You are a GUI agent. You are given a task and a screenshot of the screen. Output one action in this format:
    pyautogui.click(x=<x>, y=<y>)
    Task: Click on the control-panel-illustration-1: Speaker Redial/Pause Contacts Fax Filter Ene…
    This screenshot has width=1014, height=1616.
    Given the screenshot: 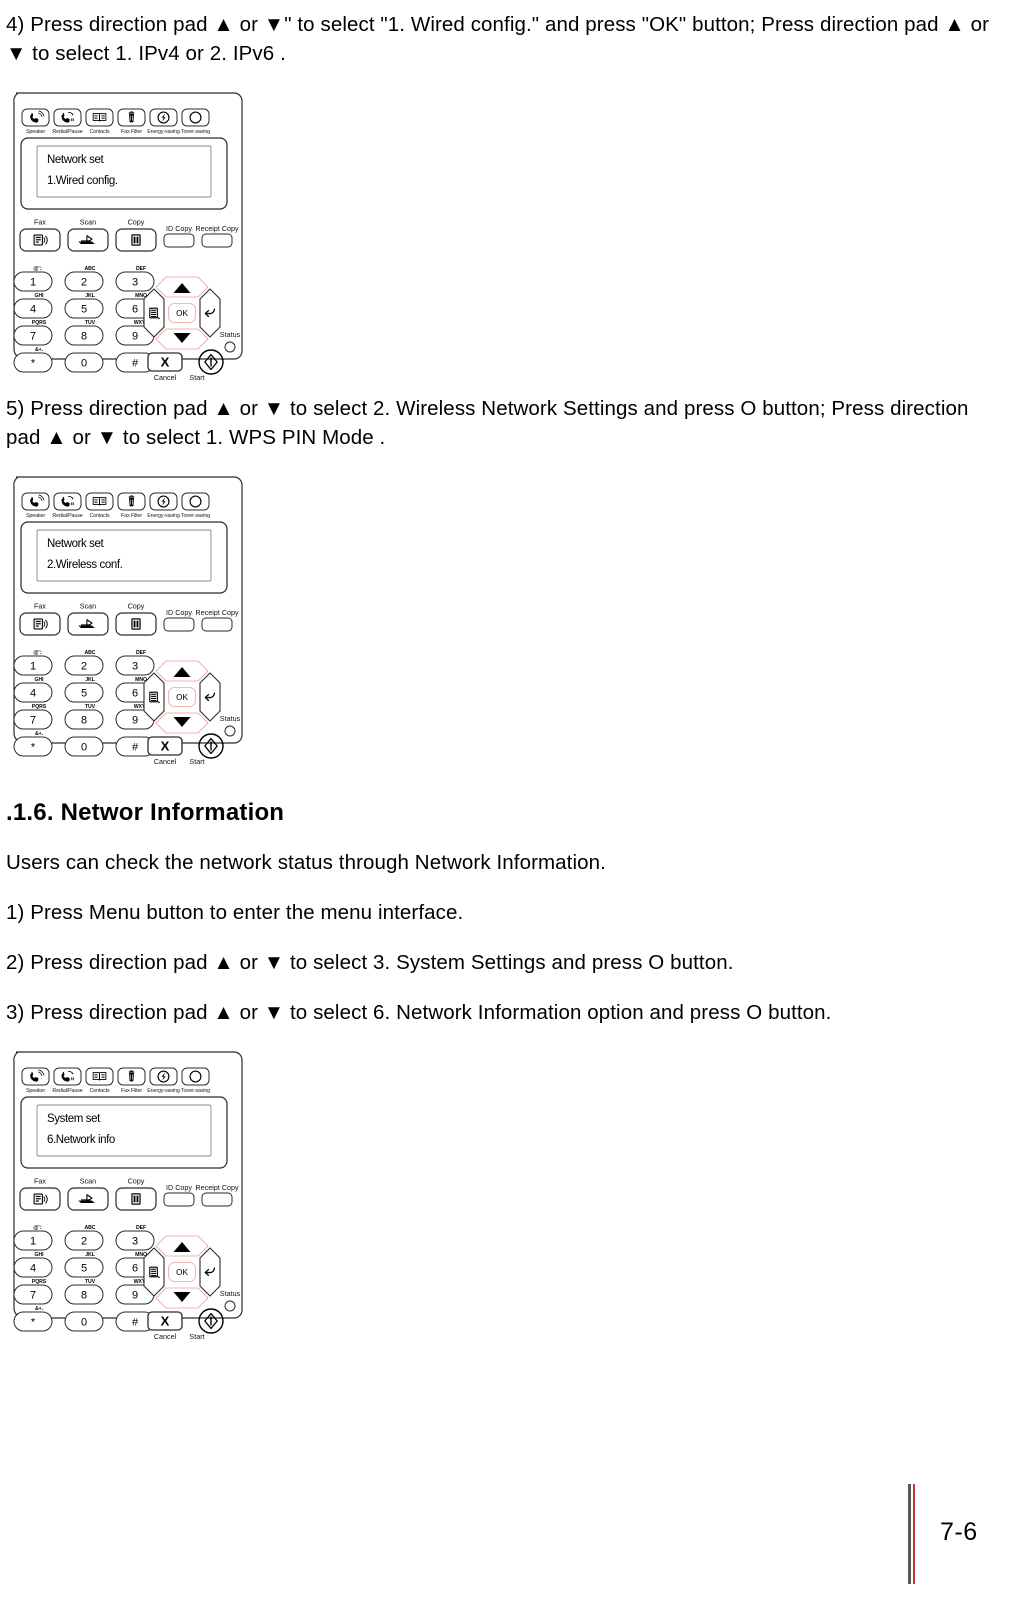 What is the action you would take?
    pyautogui.click(x=126, y=236)
    